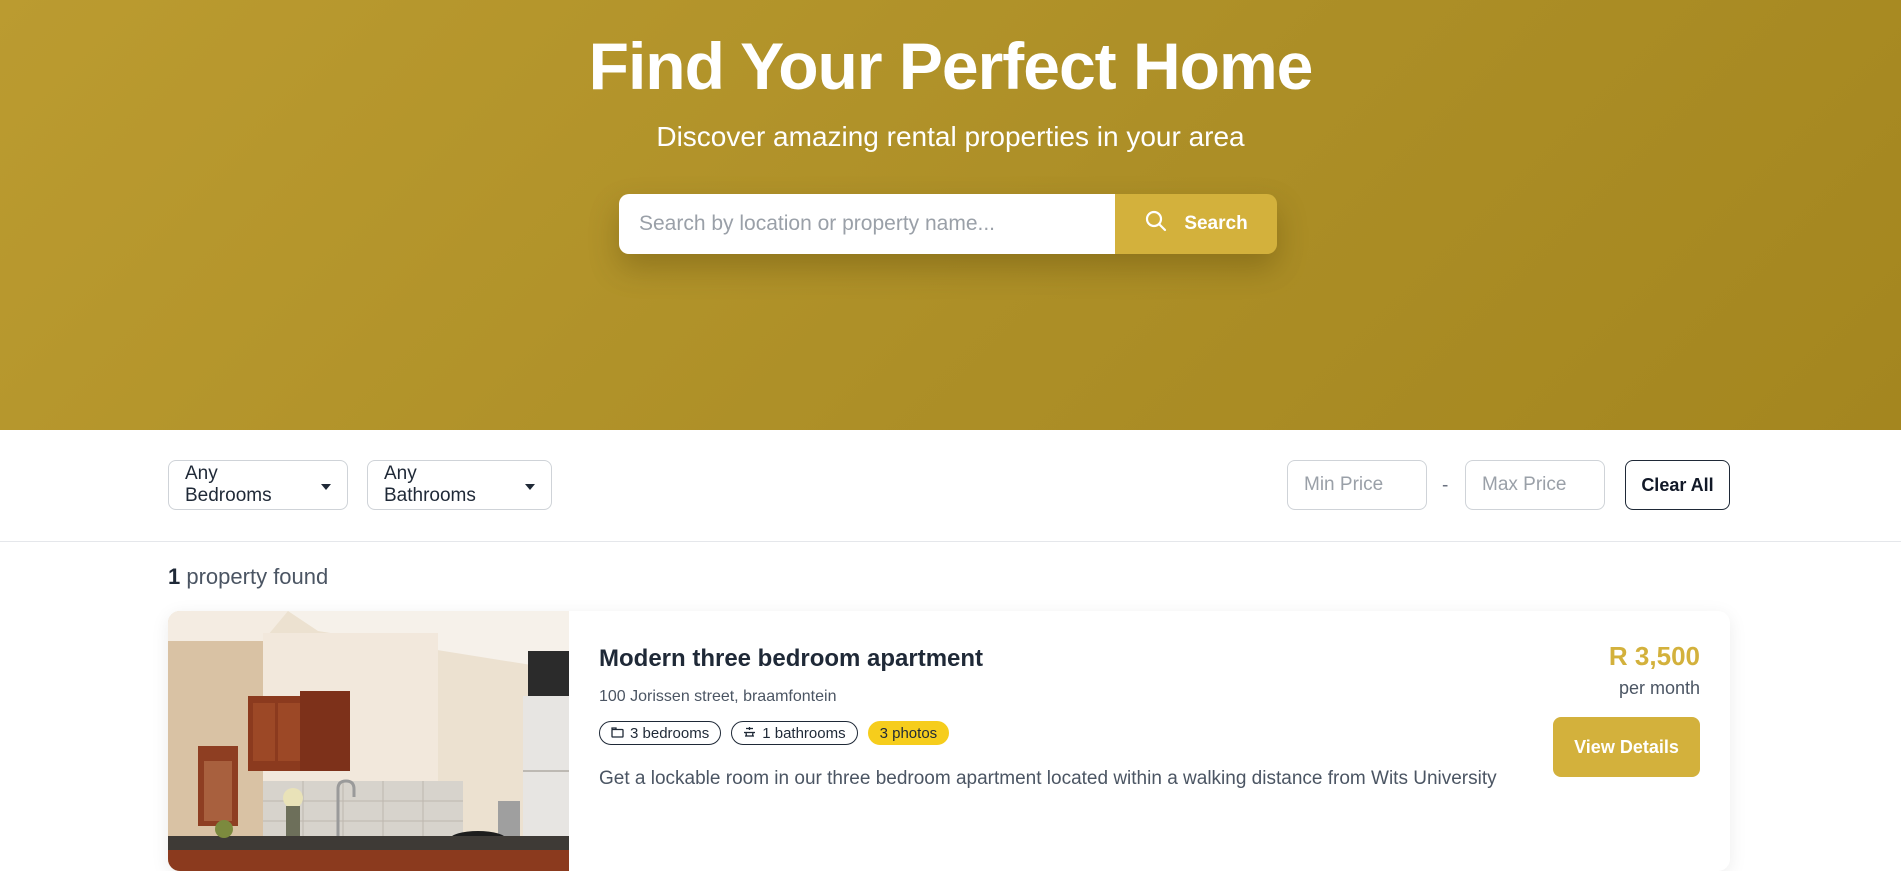 Image resolution: width=1901 pixels, height=871 pixels. What do you see at coordinates (1535, 485) in the screenshot?
I see `max-price-input` at bounding box center [1535, 485].